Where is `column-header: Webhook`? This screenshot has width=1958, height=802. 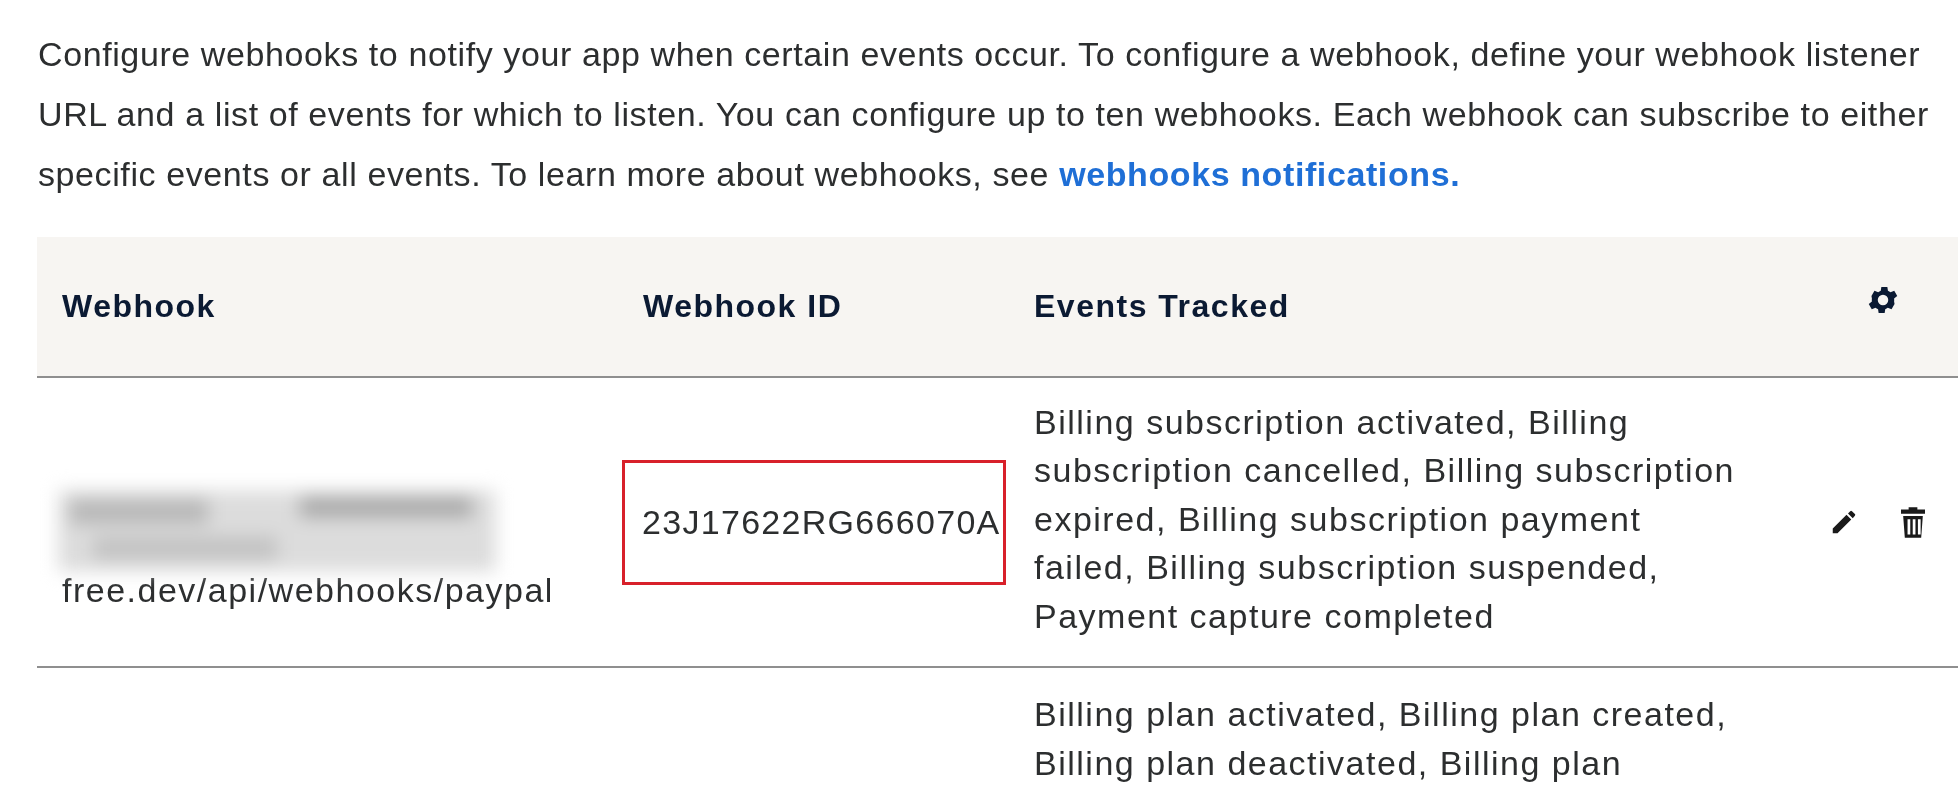 column-header: Webhook is located at coordinates (139, 306).